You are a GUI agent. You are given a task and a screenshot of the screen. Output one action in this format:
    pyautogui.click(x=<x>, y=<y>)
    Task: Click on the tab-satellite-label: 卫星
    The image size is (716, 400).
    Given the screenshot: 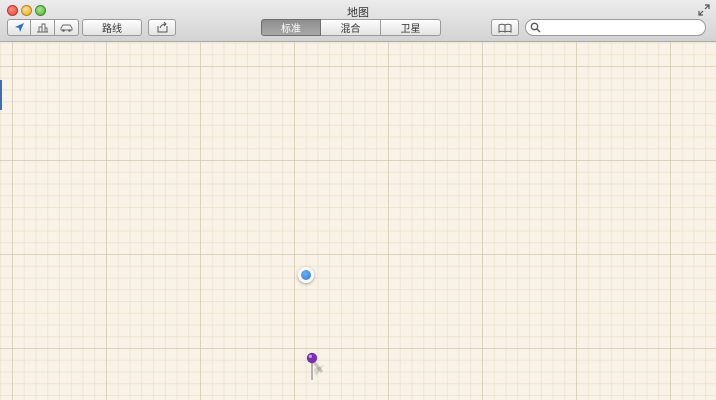 What is the action you would take?
    pyautogui.click(x=410, y=29)
    